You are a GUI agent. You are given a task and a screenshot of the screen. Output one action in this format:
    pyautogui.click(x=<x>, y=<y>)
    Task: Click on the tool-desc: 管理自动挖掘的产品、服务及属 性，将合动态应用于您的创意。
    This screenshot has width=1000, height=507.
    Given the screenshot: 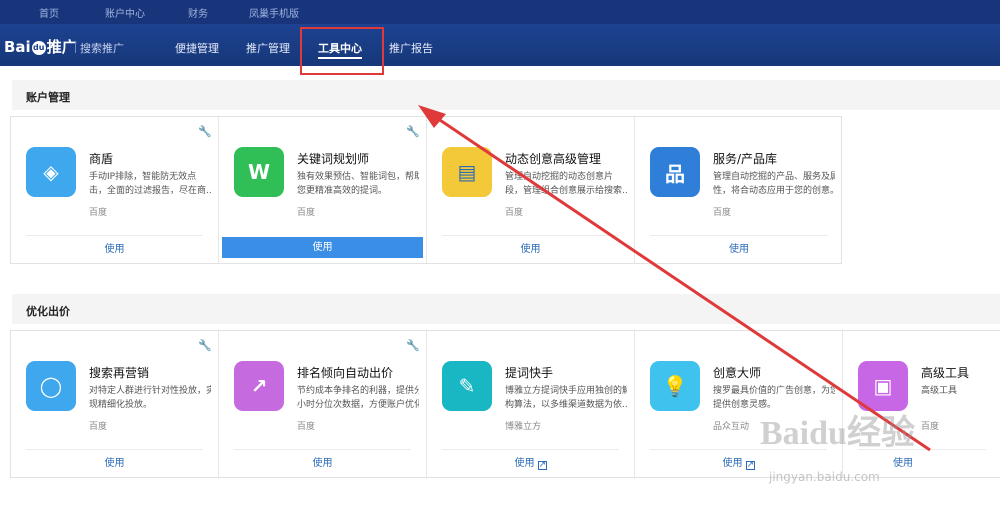 What is the action you would take?
    pyautogui.click(x=774, y=184)
    